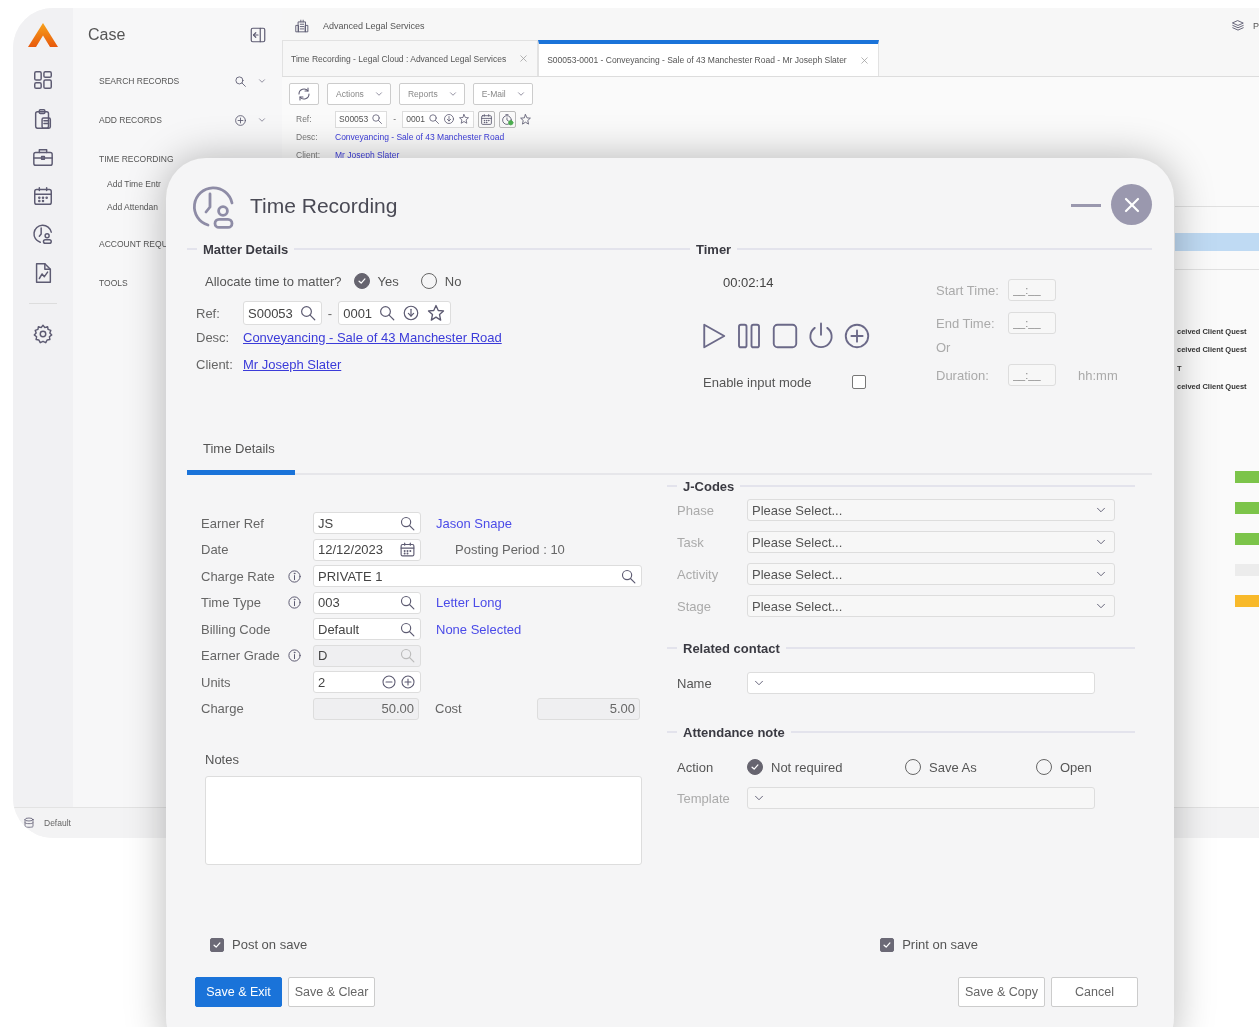 This screenshot has width=1259, height=1027. Describe the element at coordinates (508, 119) in the screenshot. I see `timer-add-icon` at that location.